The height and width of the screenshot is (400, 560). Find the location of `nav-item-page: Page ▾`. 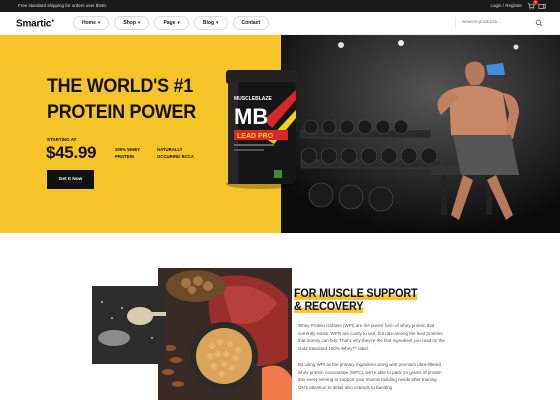

nav-item-page: Page ▾ is located at coordinates (171, 23).